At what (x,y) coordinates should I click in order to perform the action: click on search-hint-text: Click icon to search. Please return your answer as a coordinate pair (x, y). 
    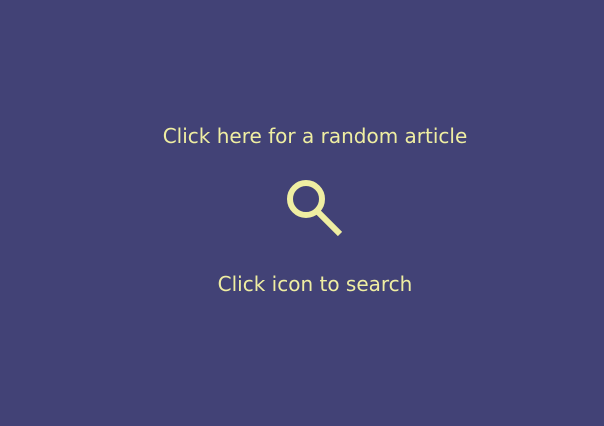
    Looking at the image, I should click on (315, 284).